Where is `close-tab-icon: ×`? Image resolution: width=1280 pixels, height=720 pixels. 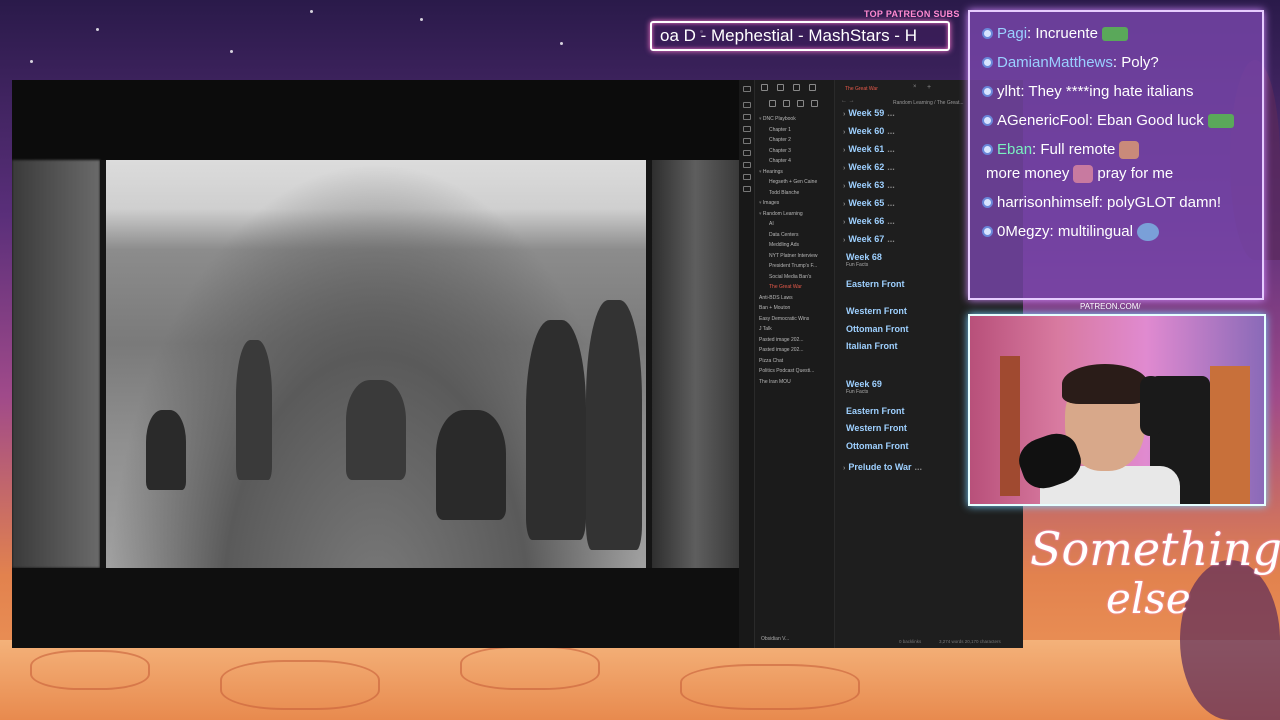
close-tab-icon: × is located at coordinates (915, 87).